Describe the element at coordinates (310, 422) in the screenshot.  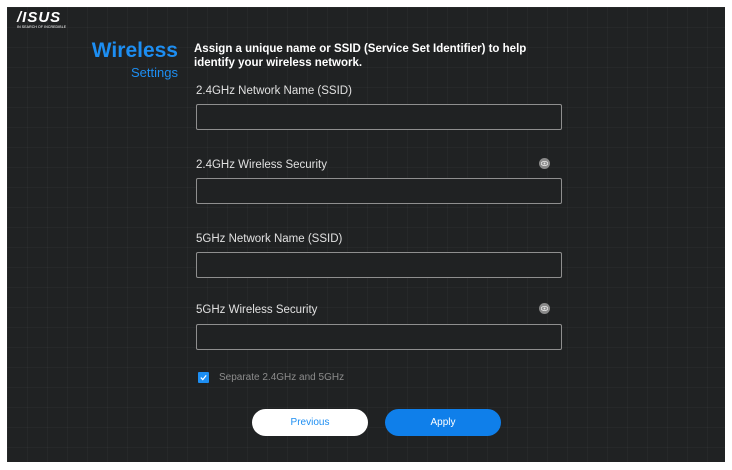
I see `previous-button: Previous` at that location.